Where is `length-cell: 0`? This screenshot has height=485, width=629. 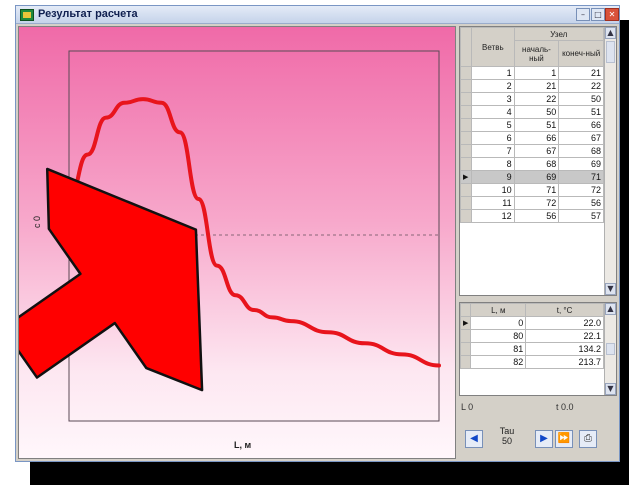 length-cell: 0 is located at coordinates (498, 323).